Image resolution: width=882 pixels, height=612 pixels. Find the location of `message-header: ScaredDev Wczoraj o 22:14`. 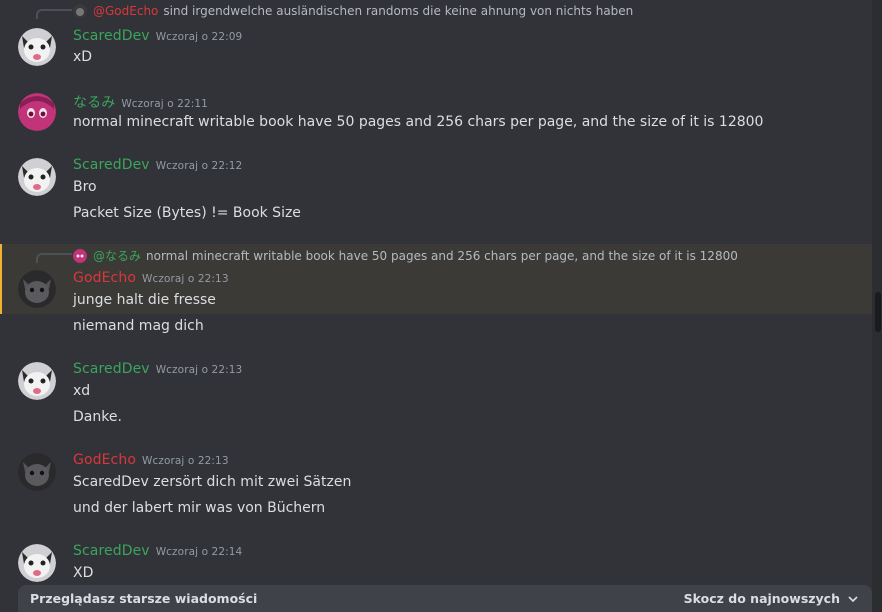

message-header: ScaredDev Wczoraj o 22:14 is located at coordinates (157, 551).